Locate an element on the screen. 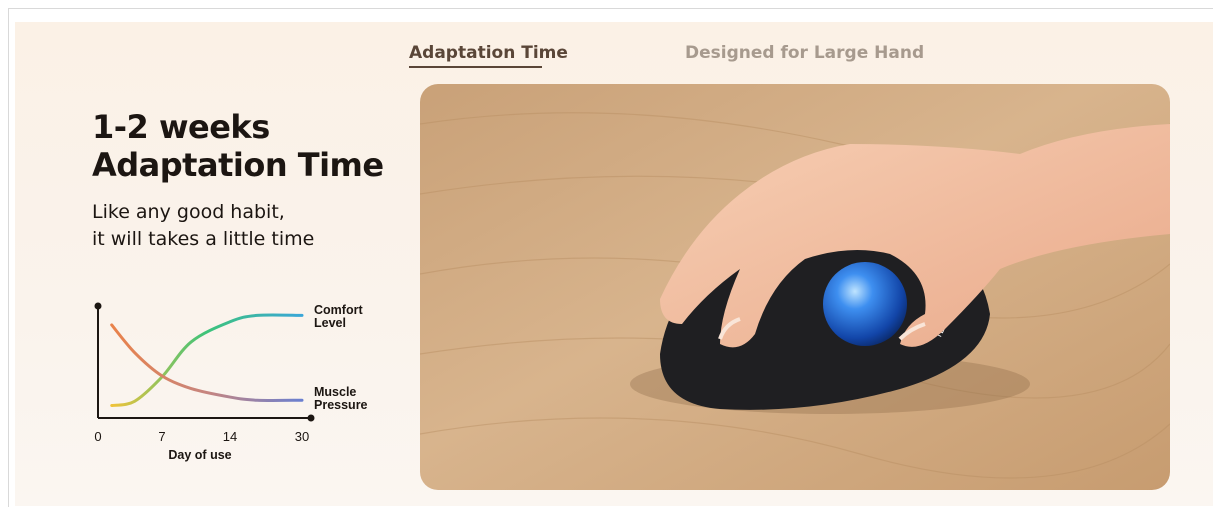 This screenshot has width=1213, height=507. tab-designed-for-large-hand: Designed for Large Hand is located at coordinates (804, 53).